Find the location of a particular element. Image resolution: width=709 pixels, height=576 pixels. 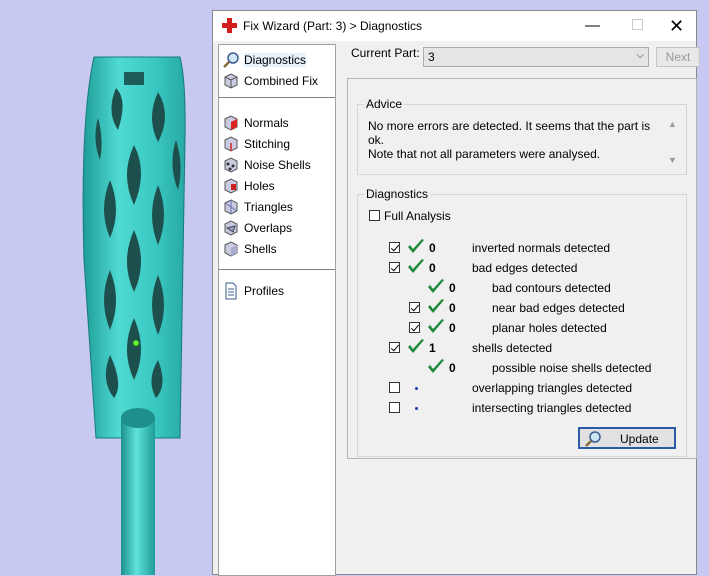

diagnostic-row: 0 possible noise shells detected is located at coordinates (522, 368).